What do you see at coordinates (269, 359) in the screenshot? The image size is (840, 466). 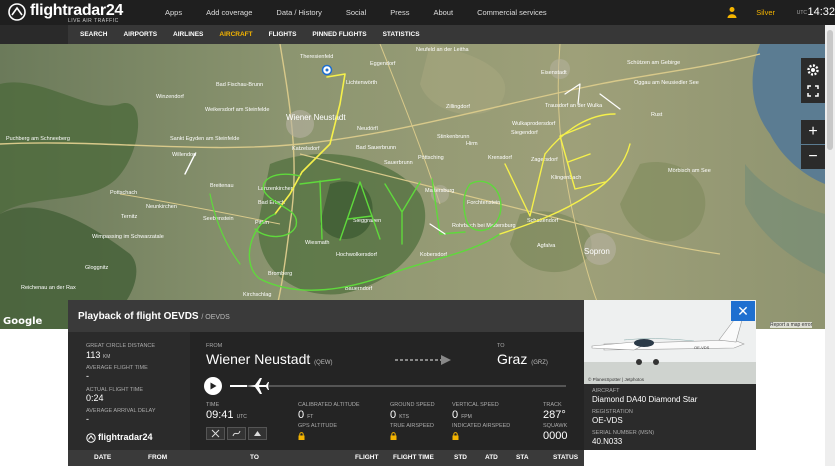 I see `from-city: Wiener Neustadt (QEW)` at bounding box center [269, 359].